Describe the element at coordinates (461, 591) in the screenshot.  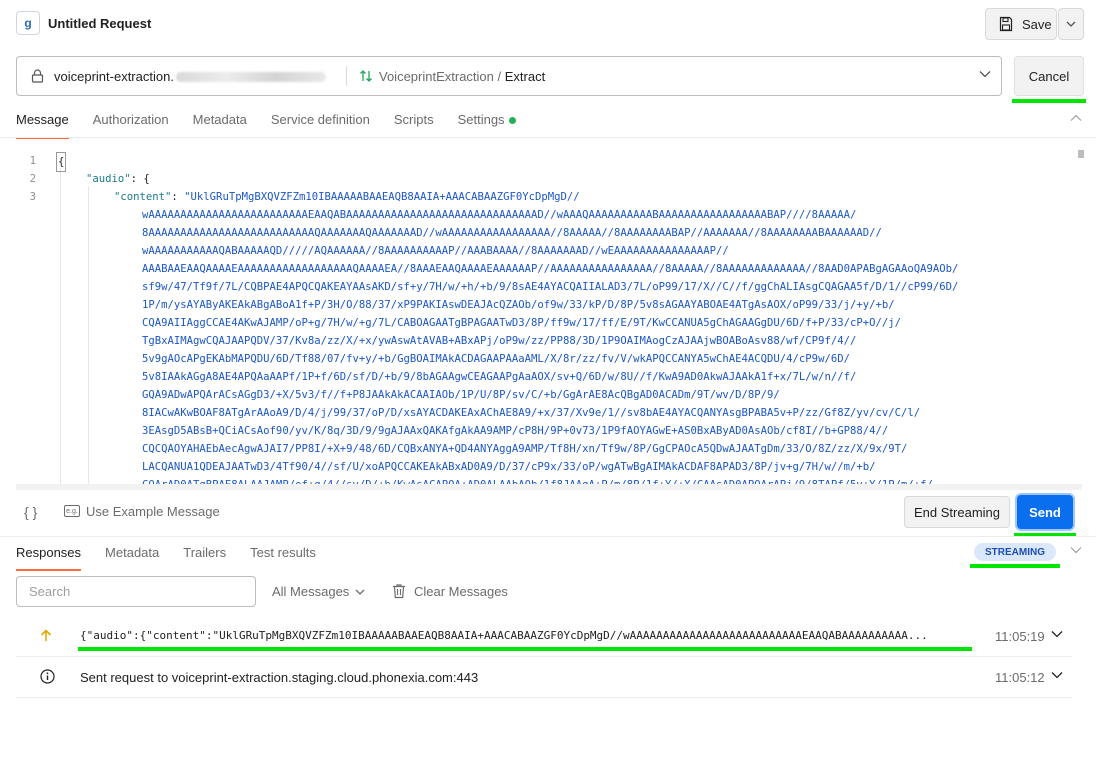
I see `clear-messages-label: Clear Messages` at that location.